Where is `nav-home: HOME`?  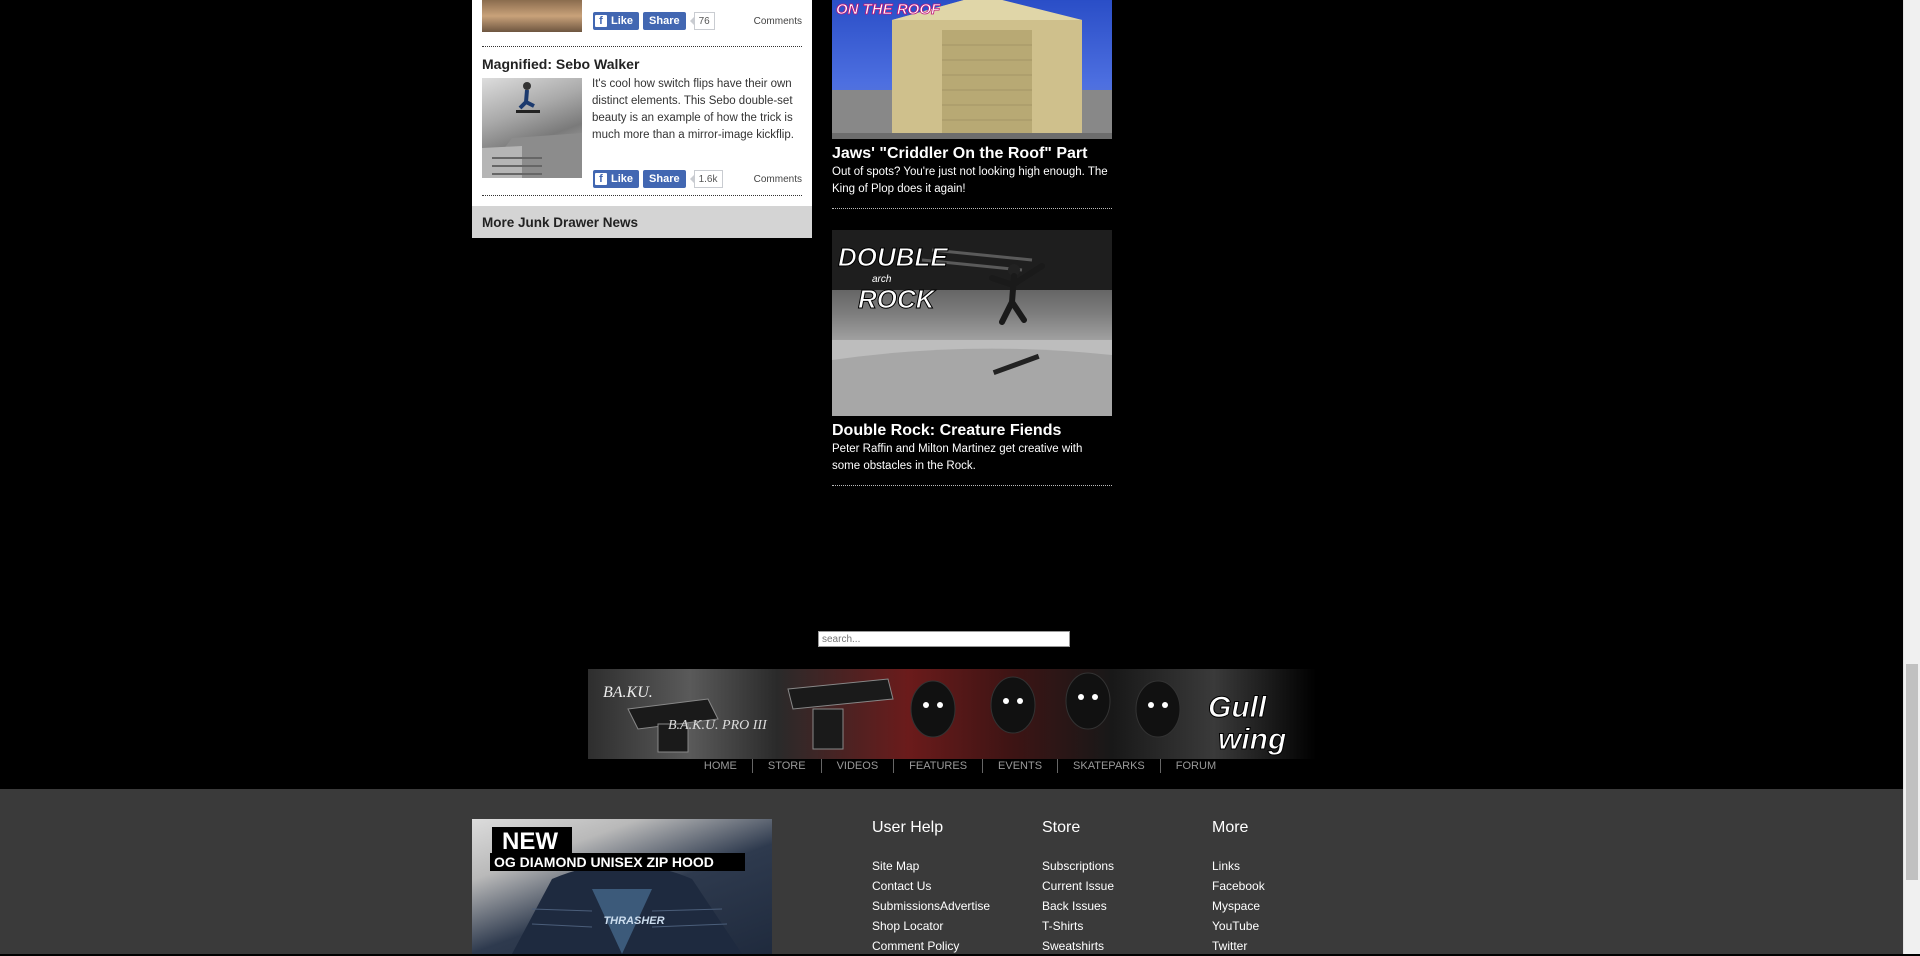 nav-home: HOME is located at coordinates (720, 766).